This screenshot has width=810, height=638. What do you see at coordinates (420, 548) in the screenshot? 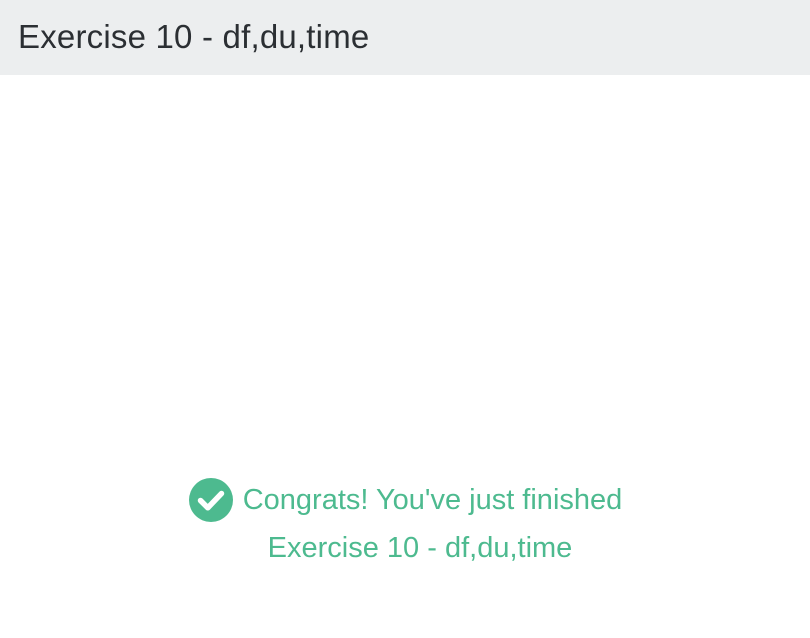
I see `completion-exercise-name: Exercise 10 - df,du,time` at bounding box center [420, 548].